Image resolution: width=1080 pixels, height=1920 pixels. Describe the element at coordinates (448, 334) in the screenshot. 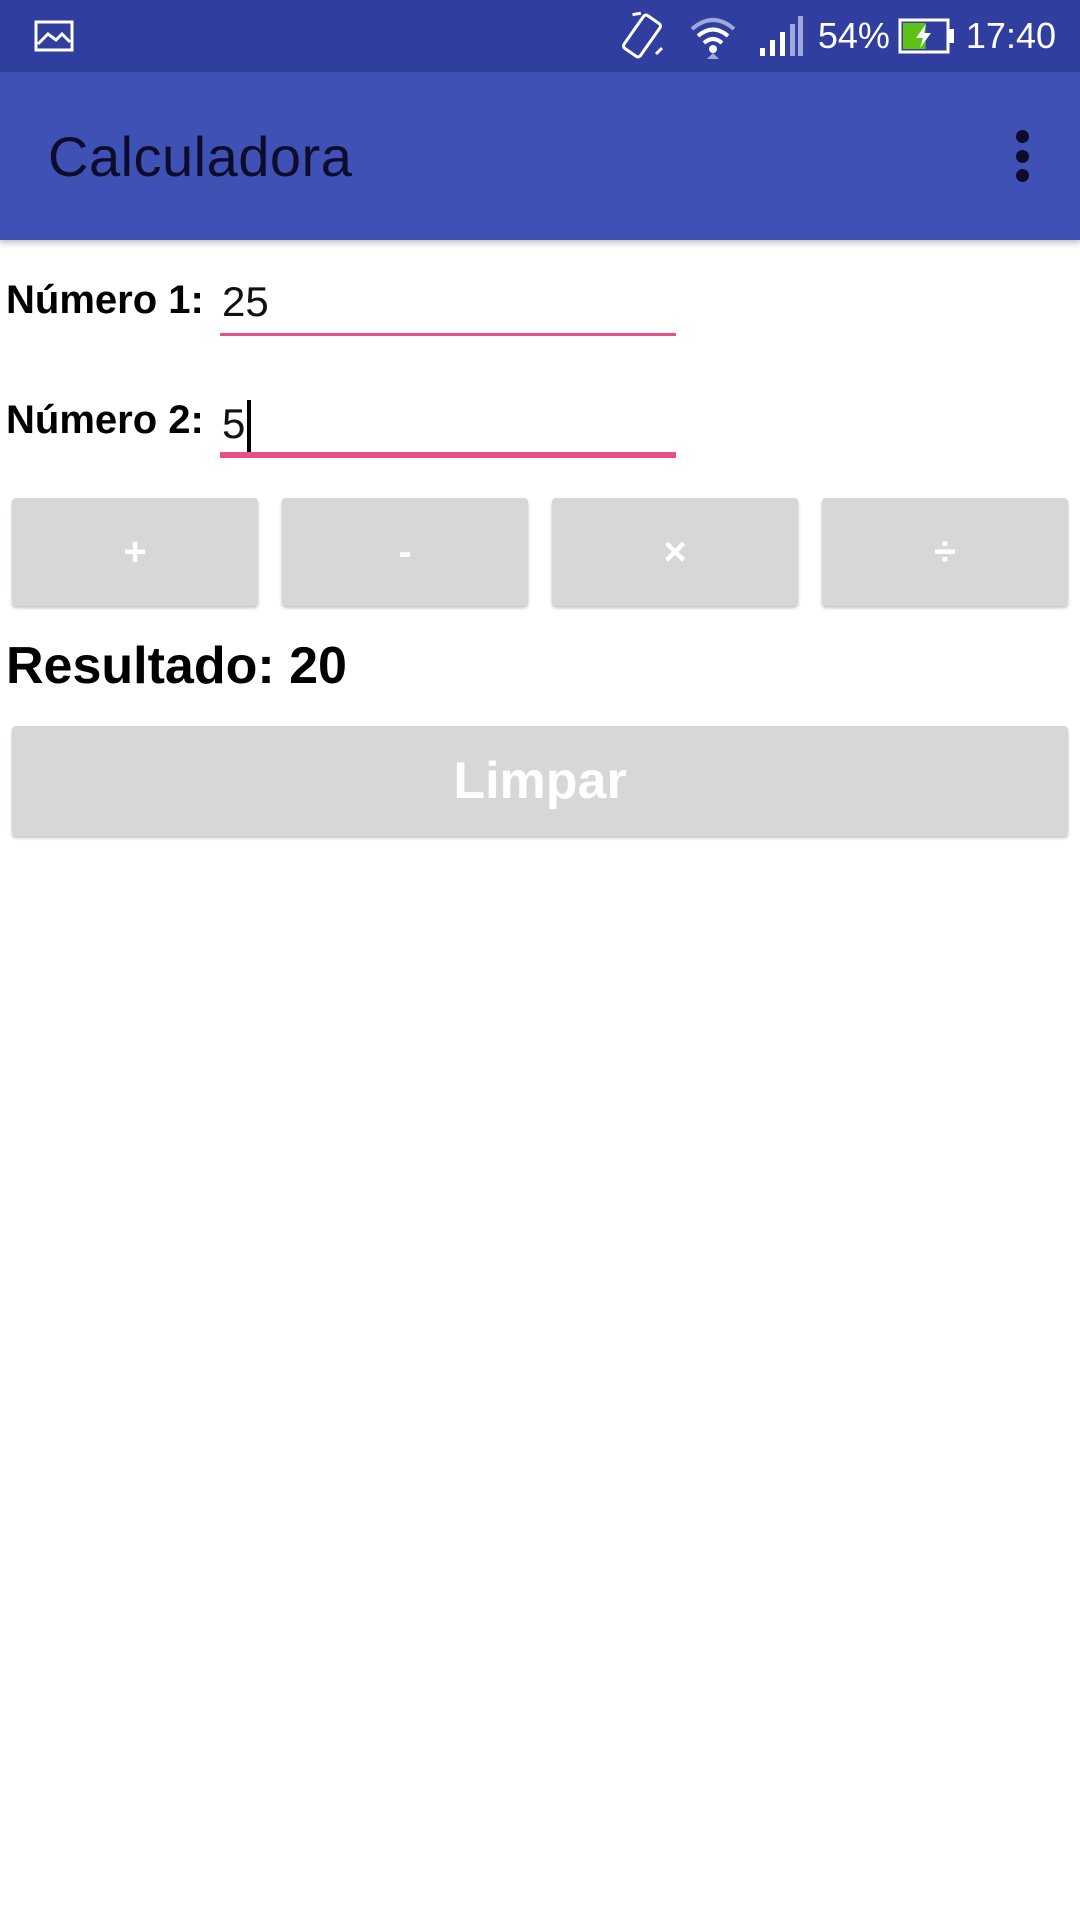

I see `number1-underline` at that location.